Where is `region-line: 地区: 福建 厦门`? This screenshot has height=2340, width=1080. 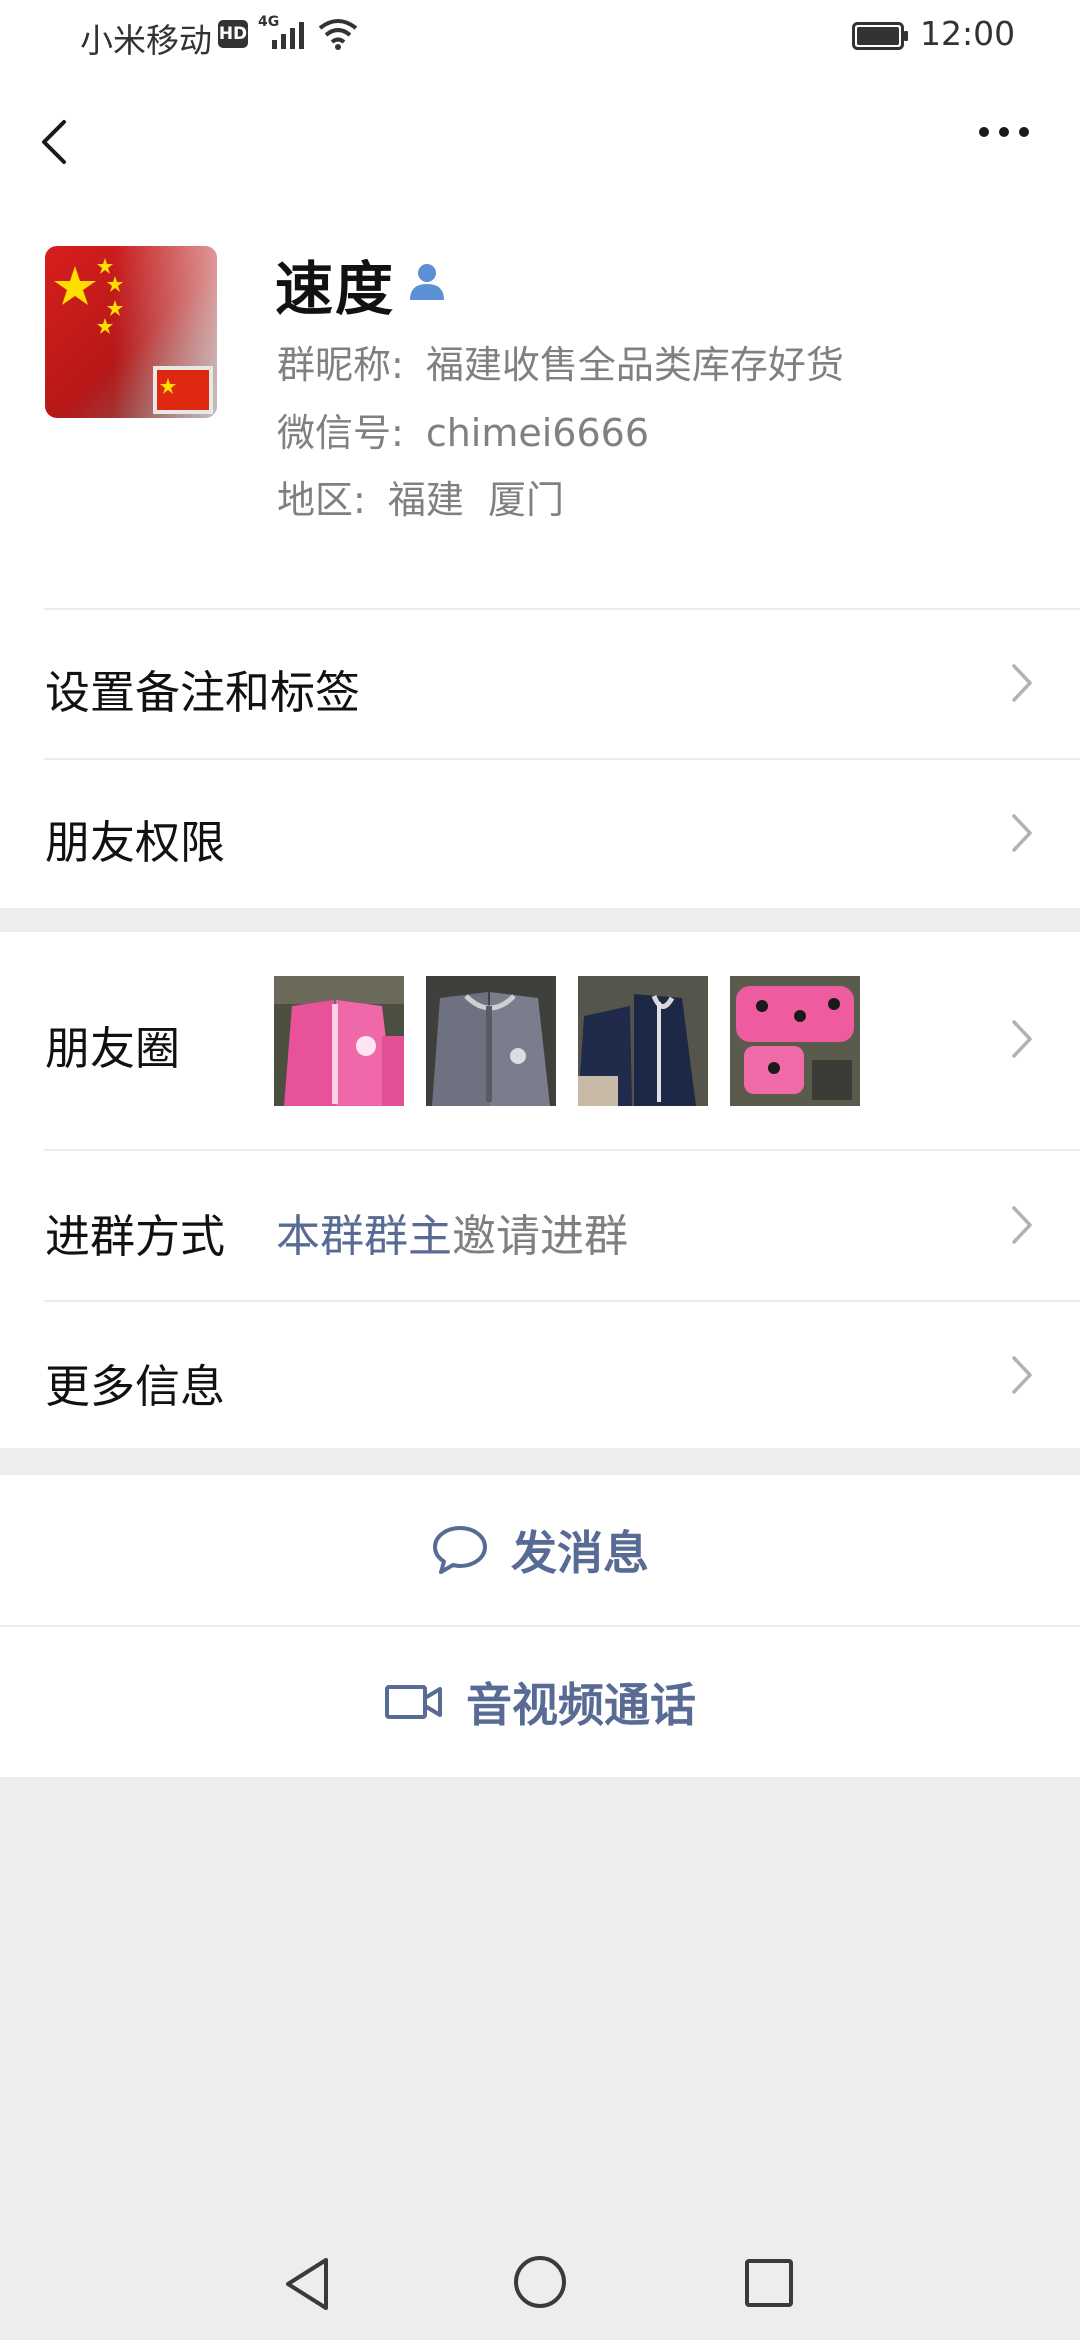 region-line: 地区: 福建 厦门 is located at coordinates (420, 496).